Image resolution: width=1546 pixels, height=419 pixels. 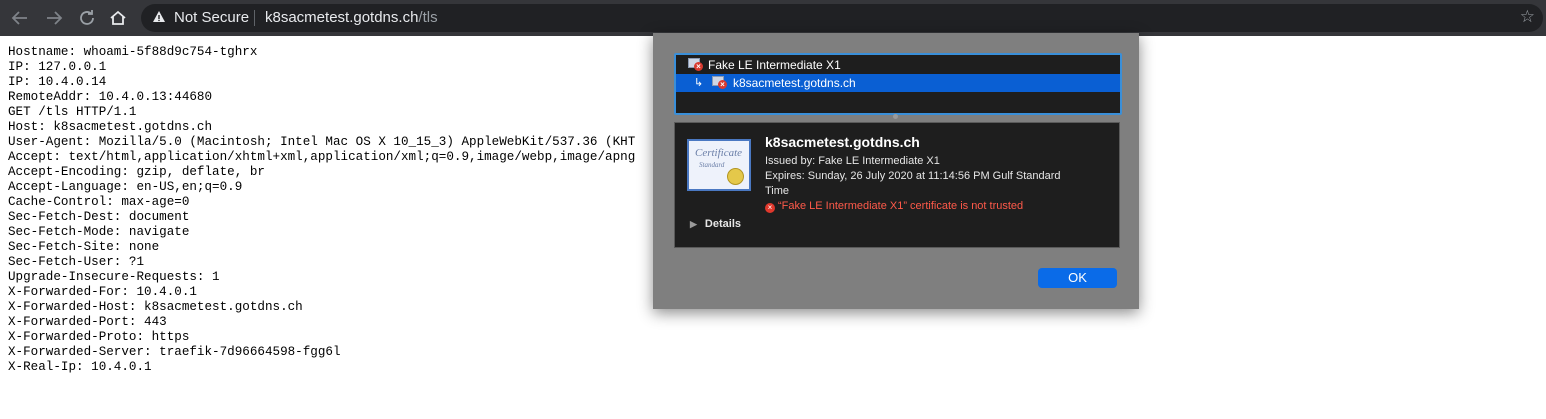 I want to click on response-line: Sec-Fetch-User: ?1, so click(x=76, y=262).